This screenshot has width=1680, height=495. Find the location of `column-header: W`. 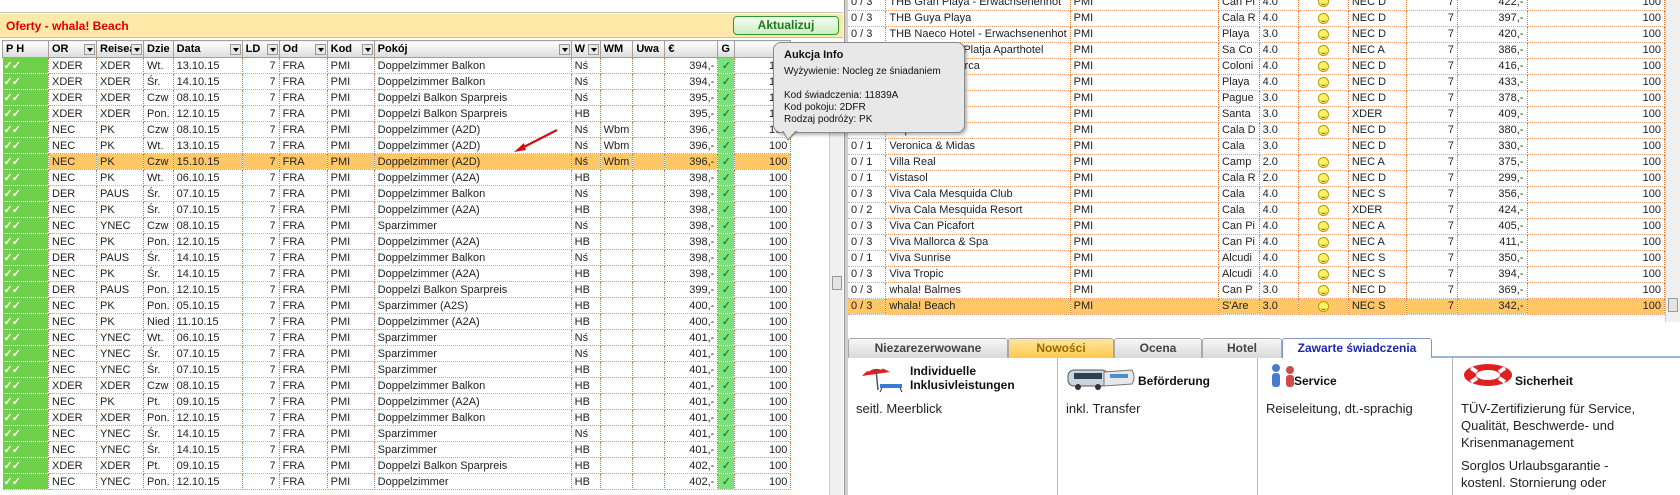

column-header: W is located at coordinates (585, 49).